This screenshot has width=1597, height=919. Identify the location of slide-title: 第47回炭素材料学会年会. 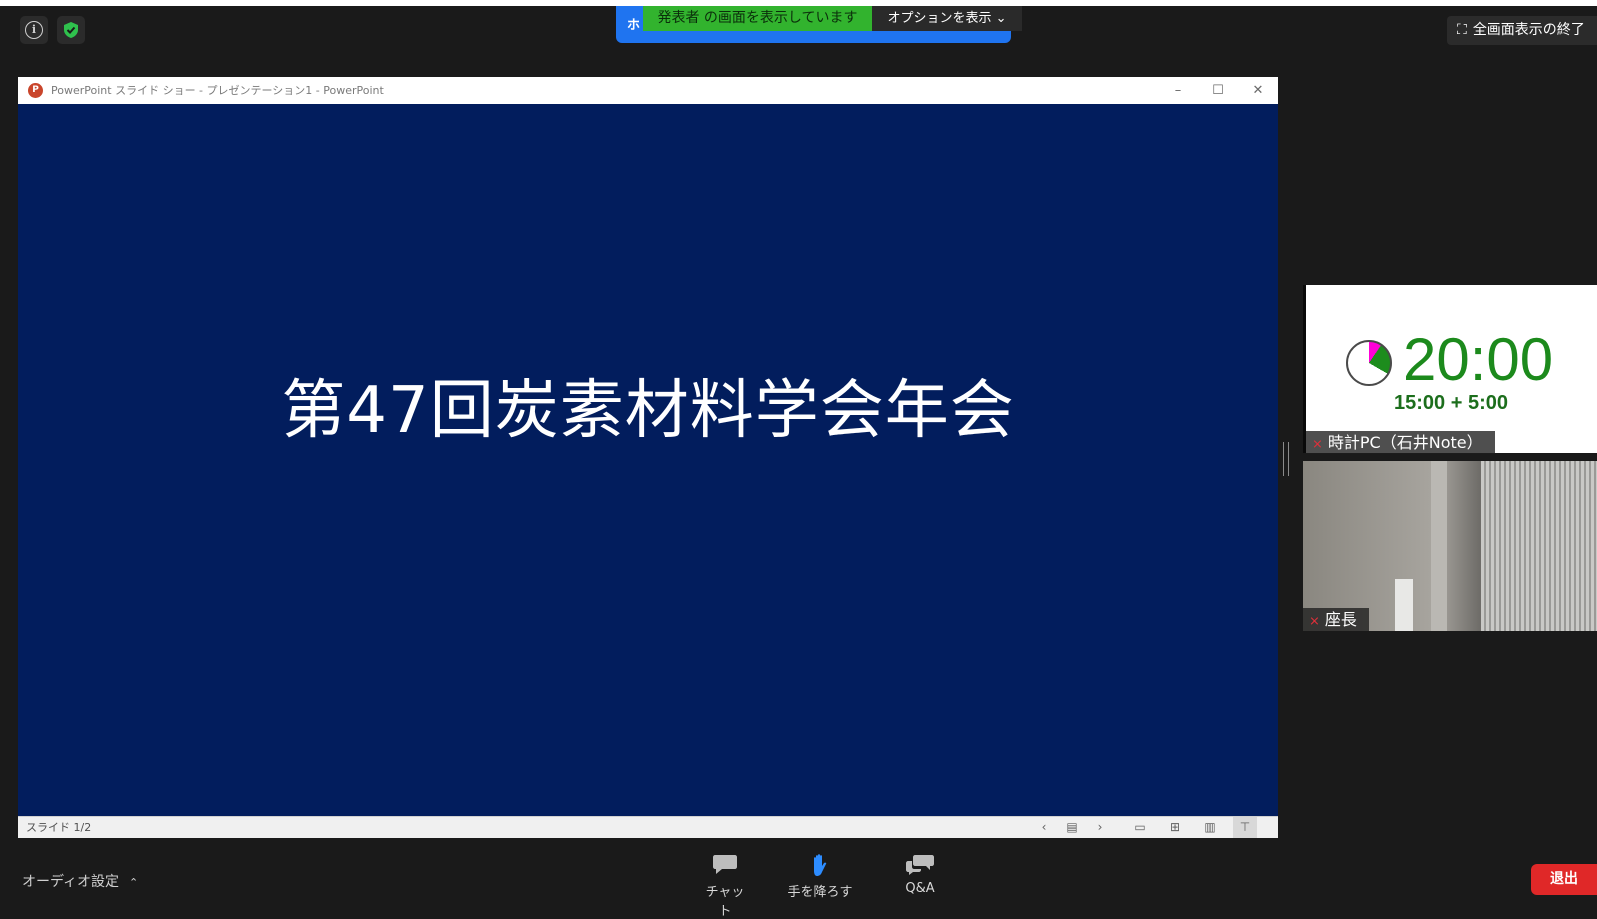
(648, 411).